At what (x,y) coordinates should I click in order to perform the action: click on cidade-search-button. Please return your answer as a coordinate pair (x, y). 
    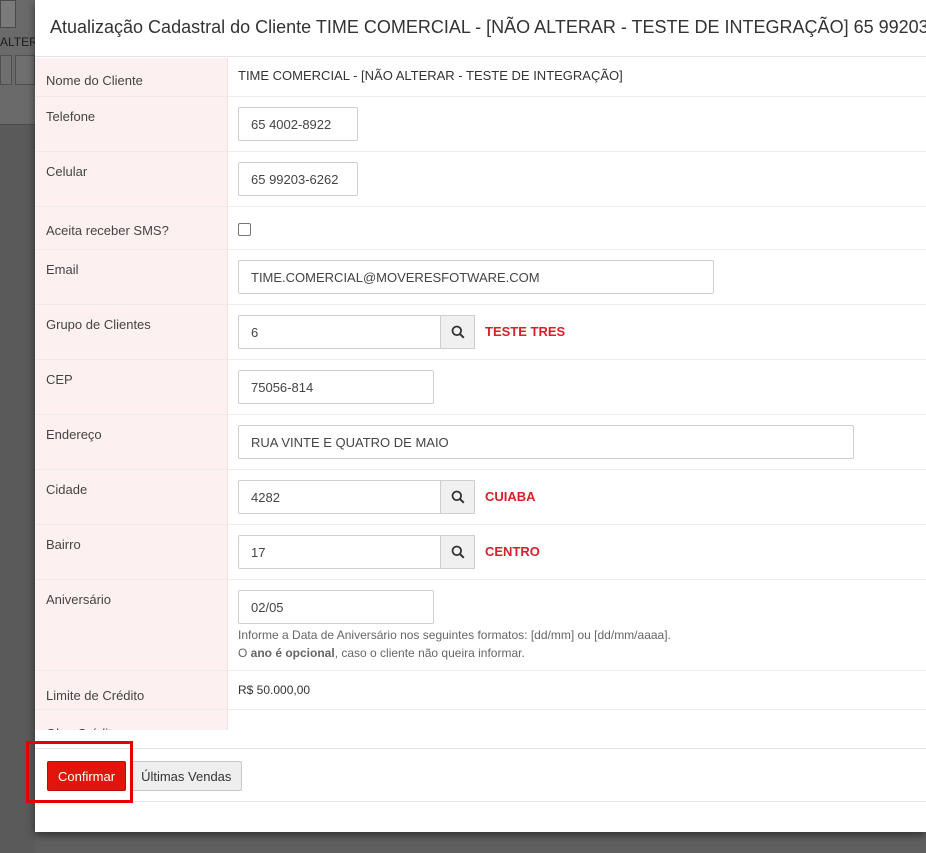
    Looking at the image, I should click on (458, 497).